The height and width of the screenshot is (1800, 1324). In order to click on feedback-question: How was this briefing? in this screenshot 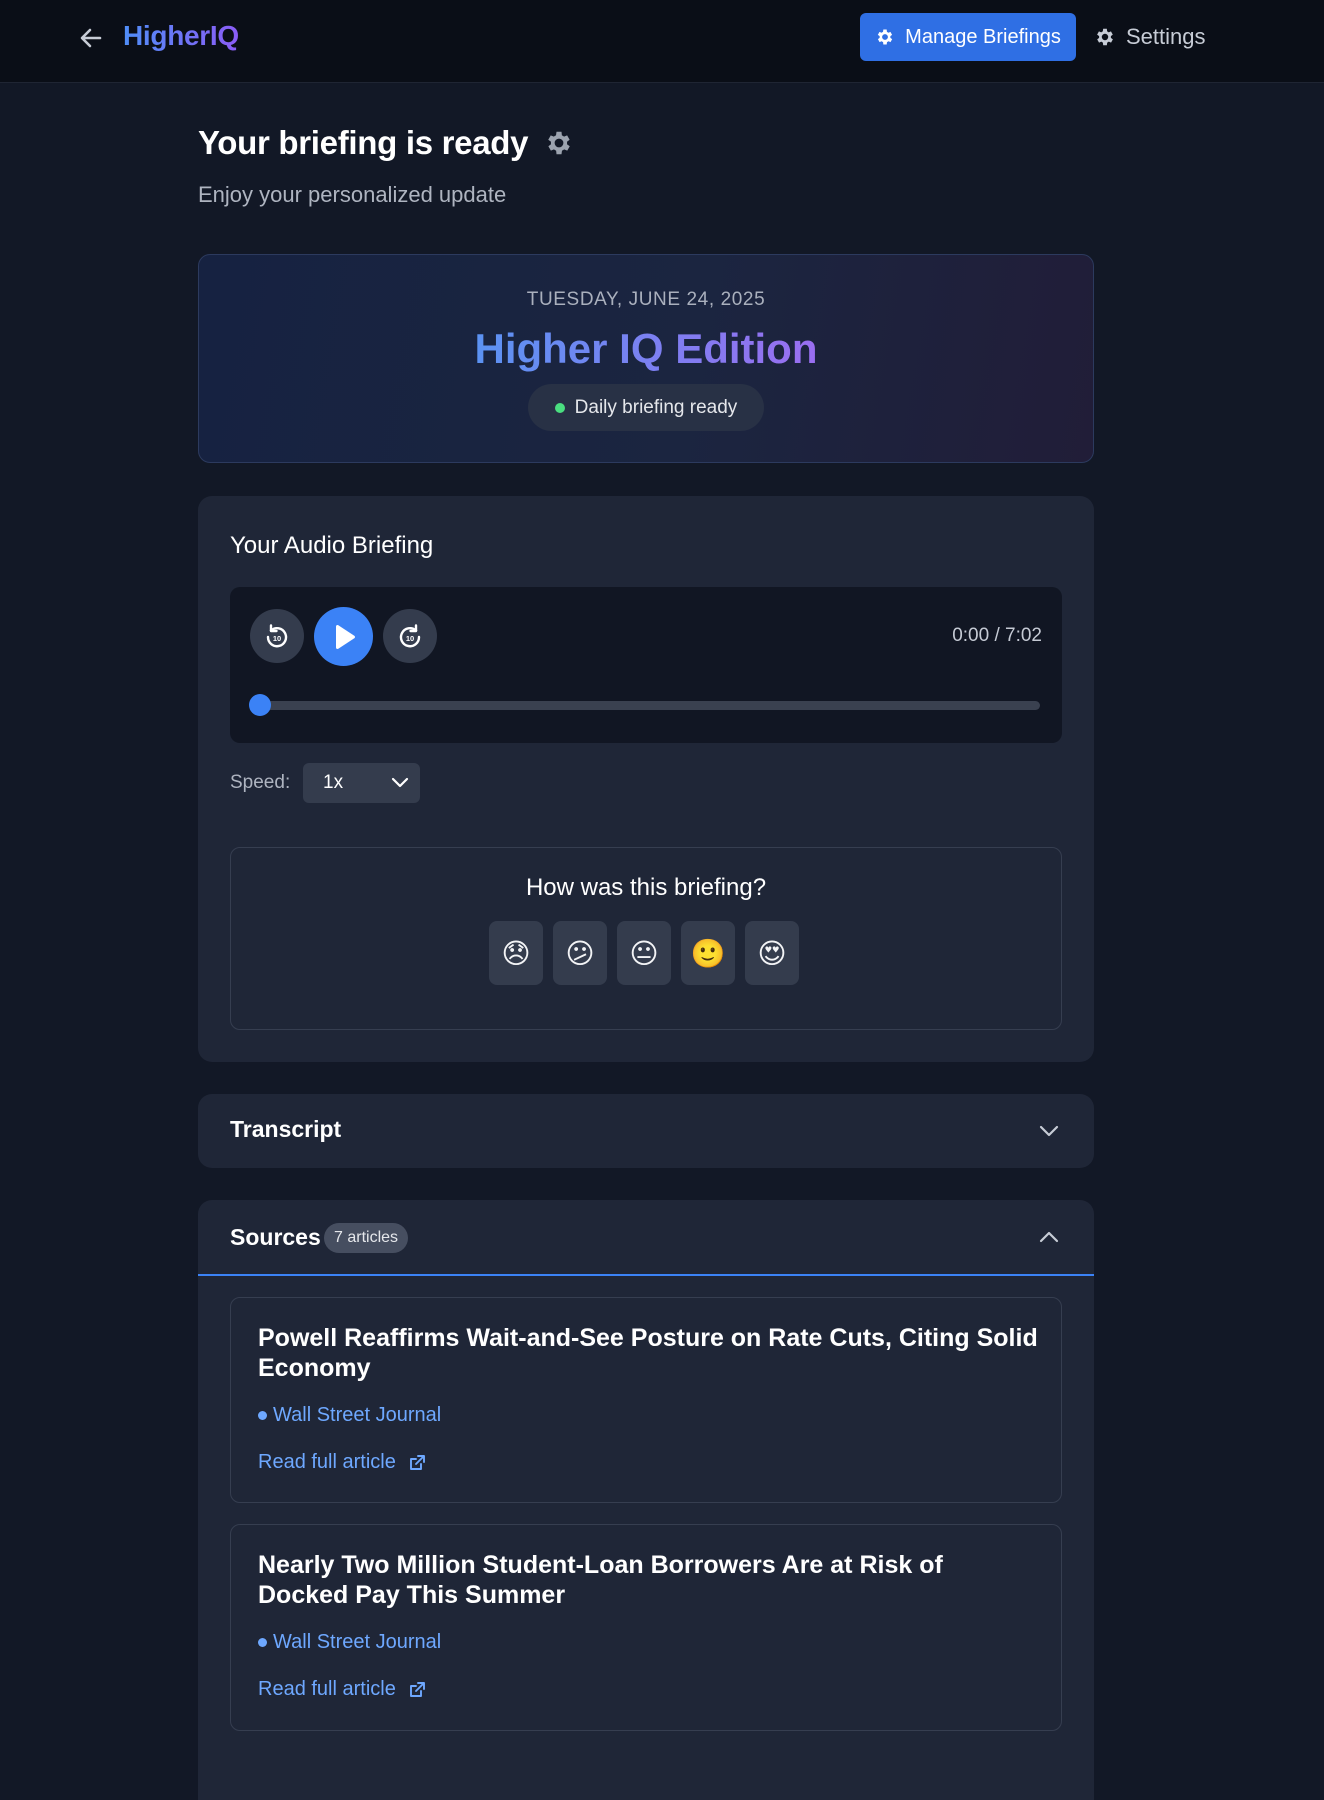, I will do `click(646, 887)`.